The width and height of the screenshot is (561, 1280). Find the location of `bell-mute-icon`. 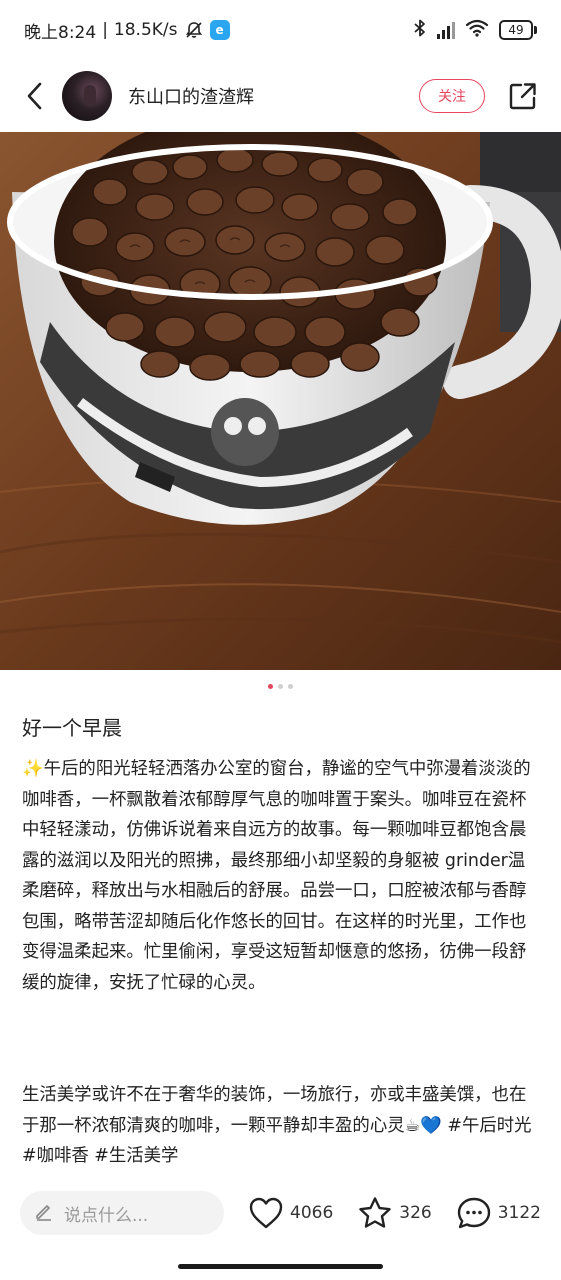

bell-mute-icon is located at coordinates (194, 30).